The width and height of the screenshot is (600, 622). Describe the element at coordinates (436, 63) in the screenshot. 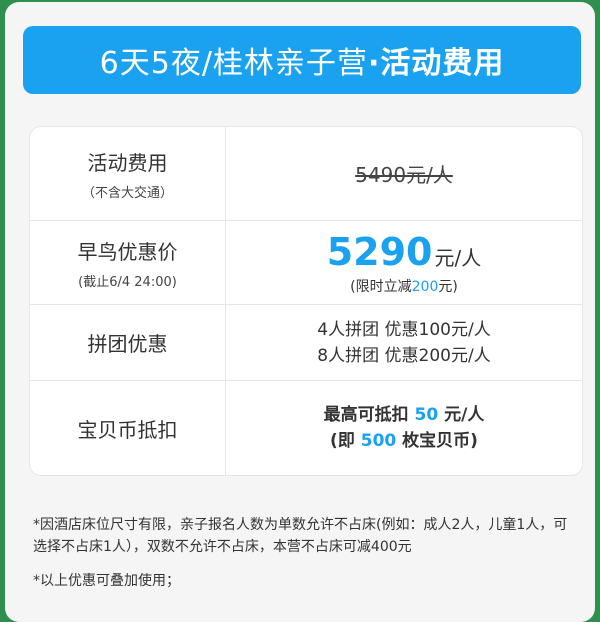

I see `banner-title-highlight: ·活动费用` at that location.